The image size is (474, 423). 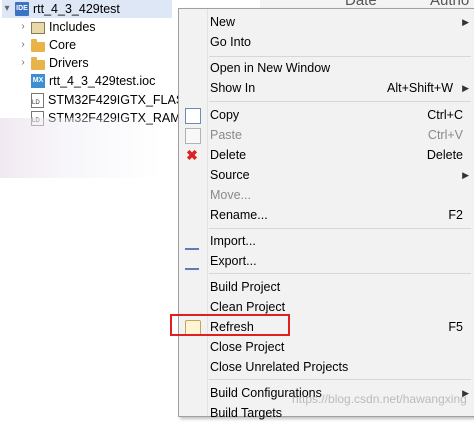 I want to click on menu-shortcut: F2, so click(x=455, y=215).